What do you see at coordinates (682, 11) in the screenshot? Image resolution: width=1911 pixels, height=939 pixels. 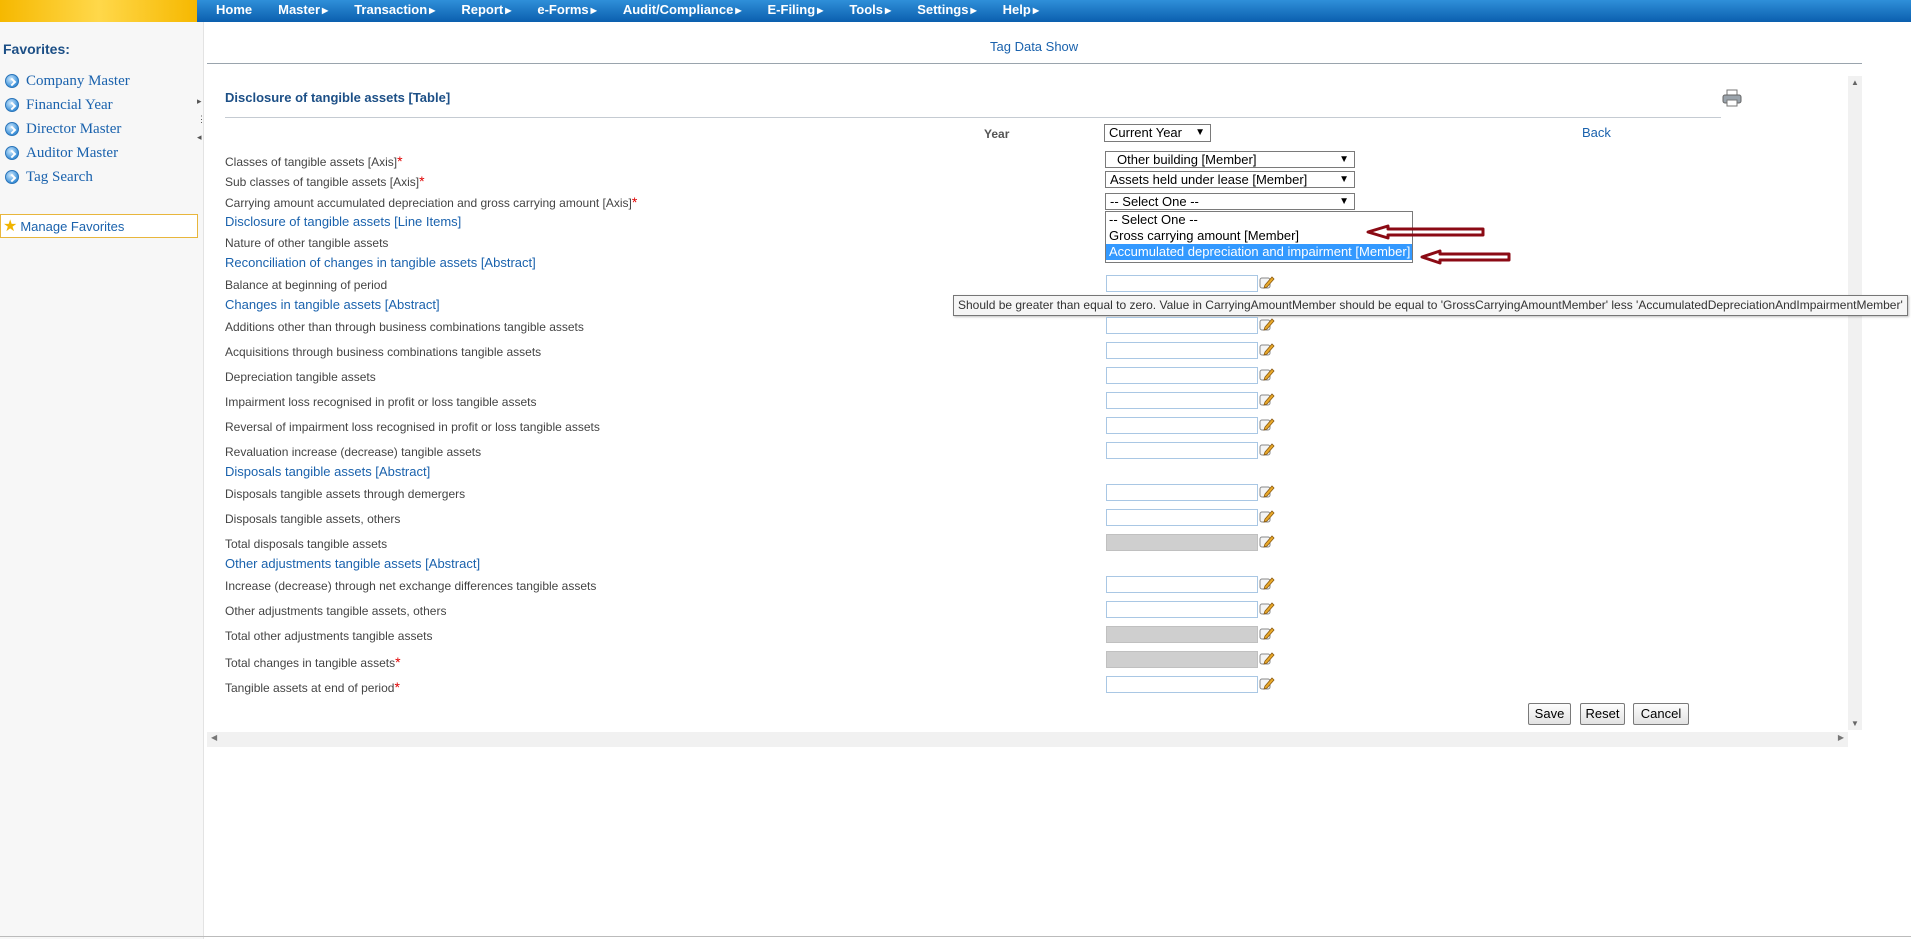 I see `menu-audit-compliance: Audit/Compliance ▶` at bounding box center [682, 11].